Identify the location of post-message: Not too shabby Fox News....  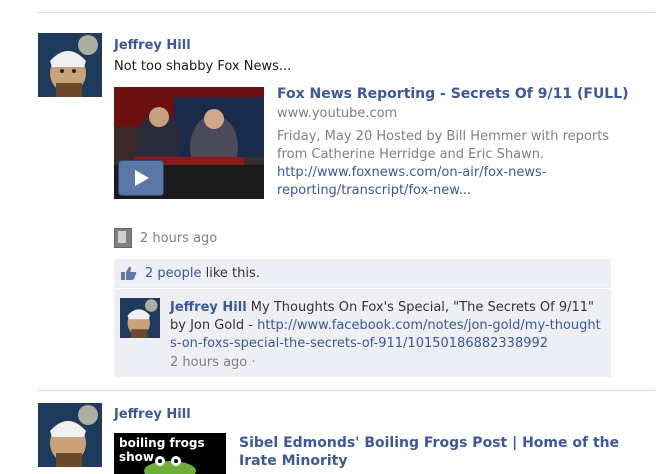
(203, 66).